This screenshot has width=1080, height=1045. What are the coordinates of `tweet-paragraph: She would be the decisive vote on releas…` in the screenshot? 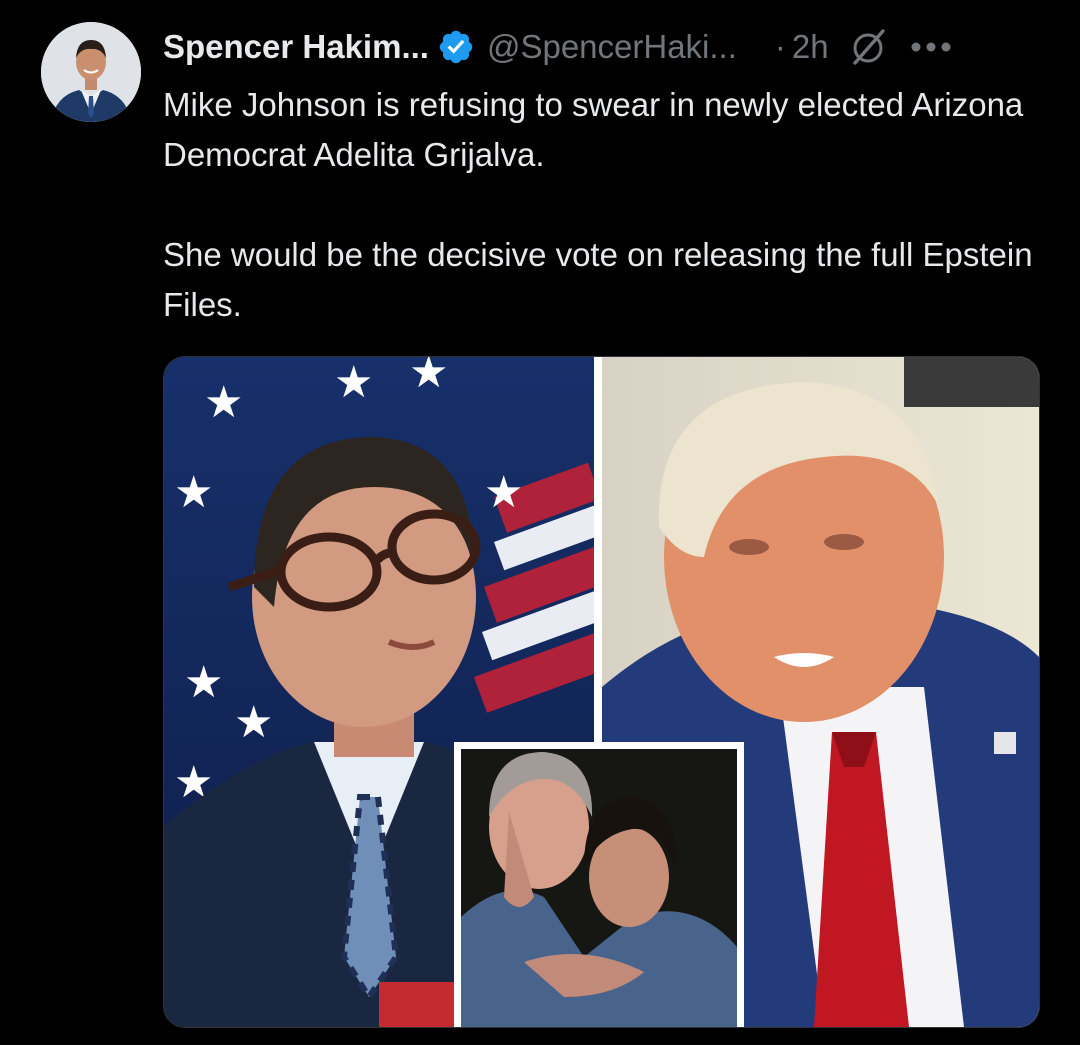 It's located at (598, 279).